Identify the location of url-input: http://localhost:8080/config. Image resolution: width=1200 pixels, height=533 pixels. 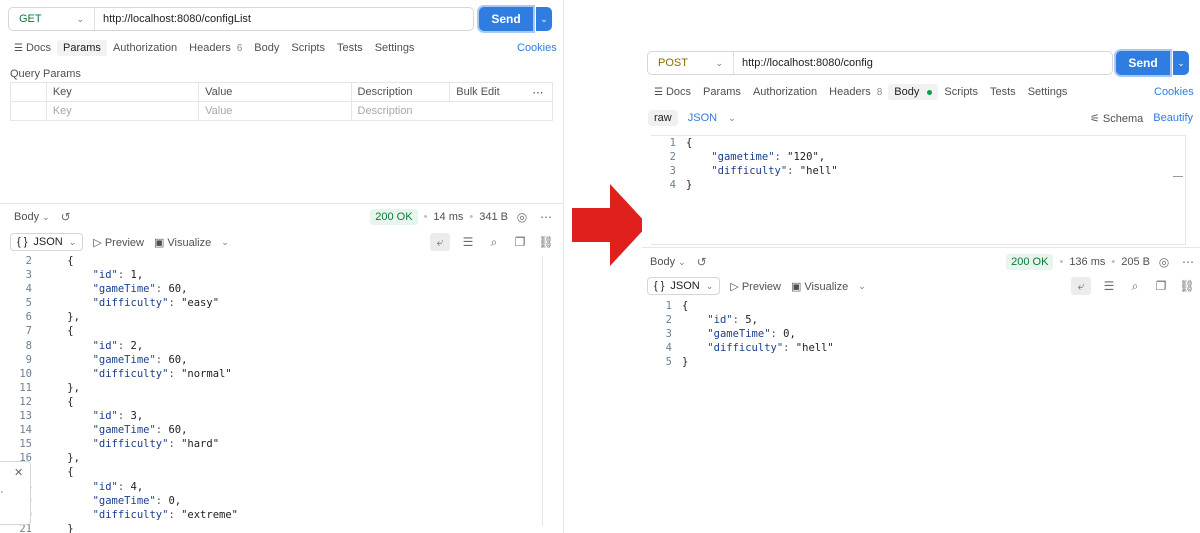
(803, 63).